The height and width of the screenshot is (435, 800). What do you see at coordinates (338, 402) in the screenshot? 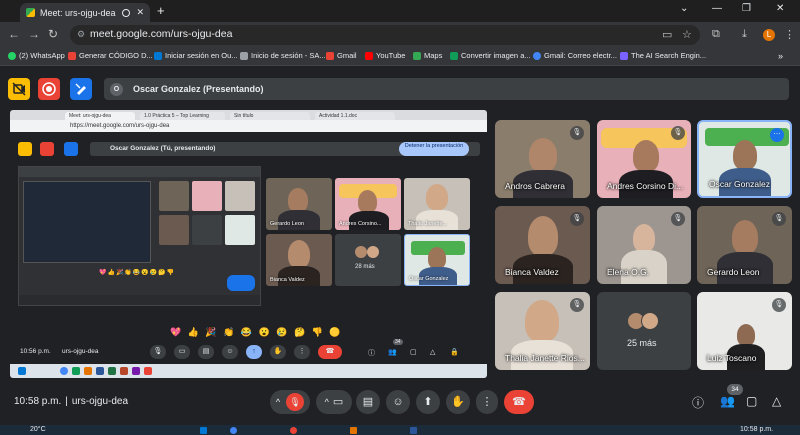
I see `camera-icon: ▭` at bounding box center [338, 402].